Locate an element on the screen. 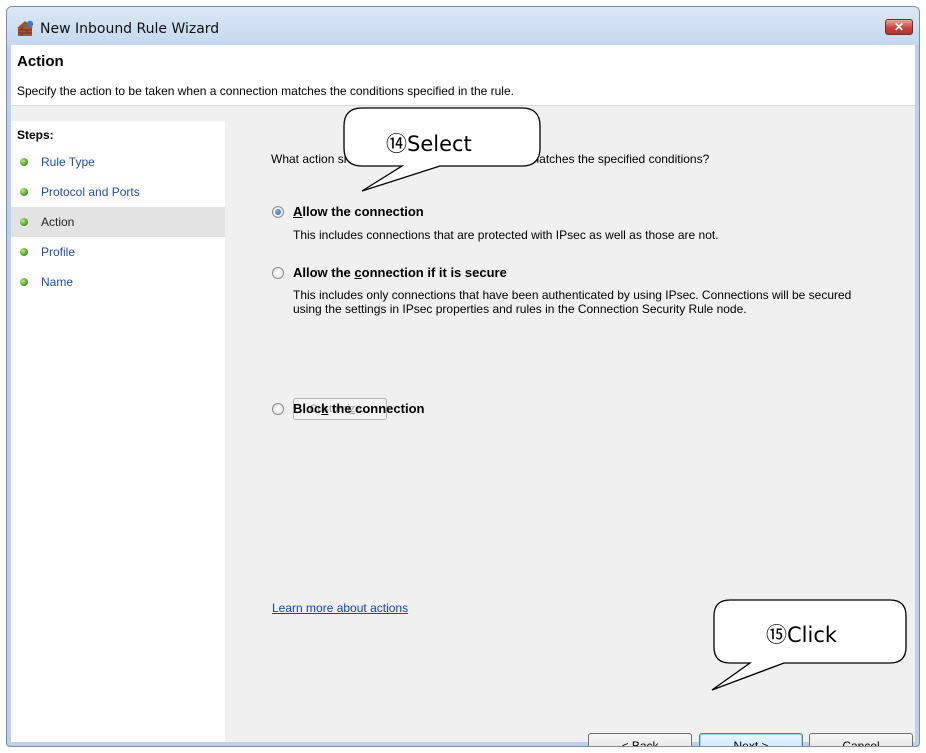 The image size is (926, 753). select-callout-text: ⑭Select is located at coordinates (429, 144).